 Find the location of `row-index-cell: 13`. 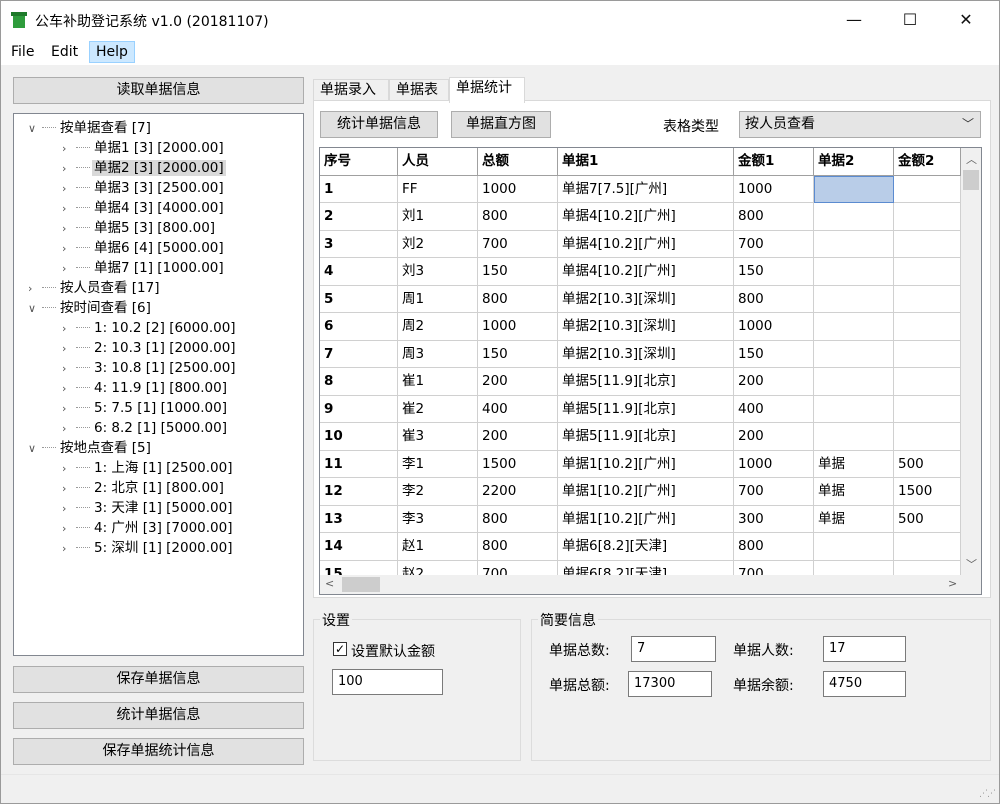

row-index-cell: 13 is located at coordinates (359, 519).